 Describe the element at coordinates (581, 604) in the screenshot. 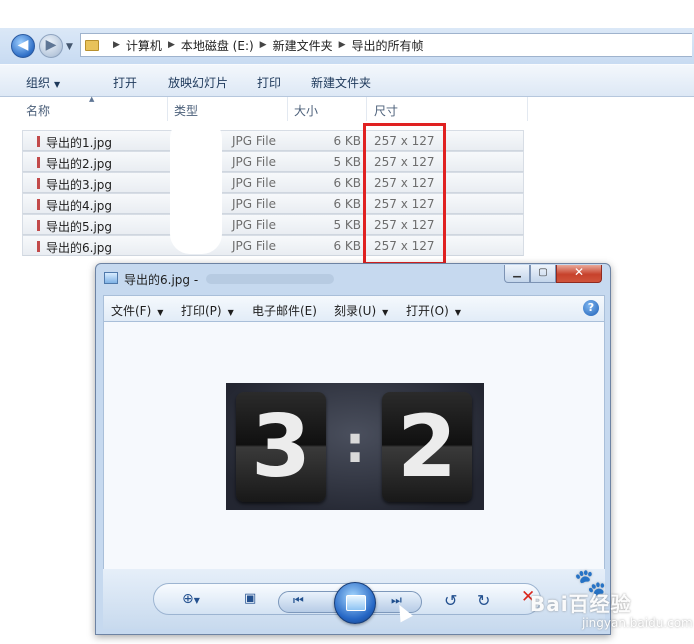

I see `watermark-brand: Bai百经验` at that location.